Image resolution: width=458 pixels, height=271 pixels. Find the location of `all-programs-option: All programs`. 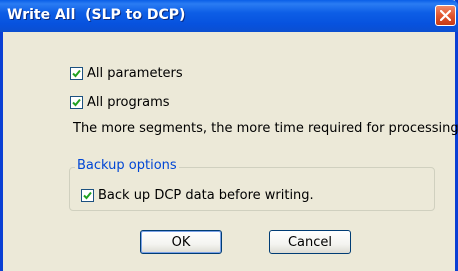

all-programs-option: All programs is located at coordinates (120, 102).